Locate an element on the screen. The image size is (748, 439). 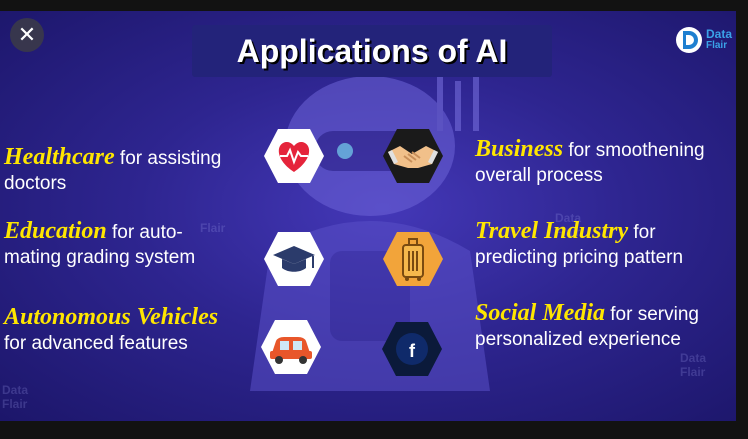
vehicles-heading: Autonomous Vehicles is located at coordinates (111, 317).